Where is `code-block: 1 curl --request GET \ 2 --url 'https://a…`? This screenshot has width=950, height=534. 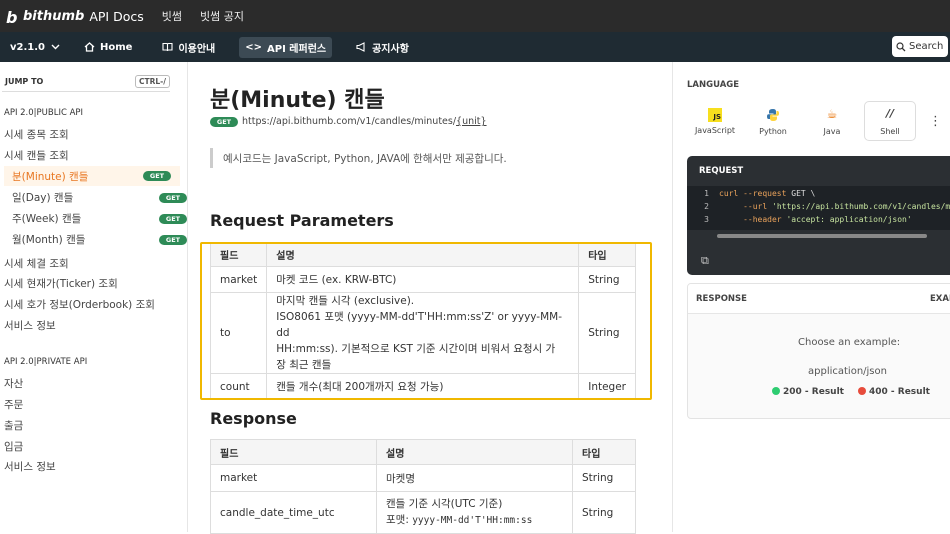
code-block: 1 curl --request GET \ 2 --url 'https://a… is located at coordinates (818, 208).